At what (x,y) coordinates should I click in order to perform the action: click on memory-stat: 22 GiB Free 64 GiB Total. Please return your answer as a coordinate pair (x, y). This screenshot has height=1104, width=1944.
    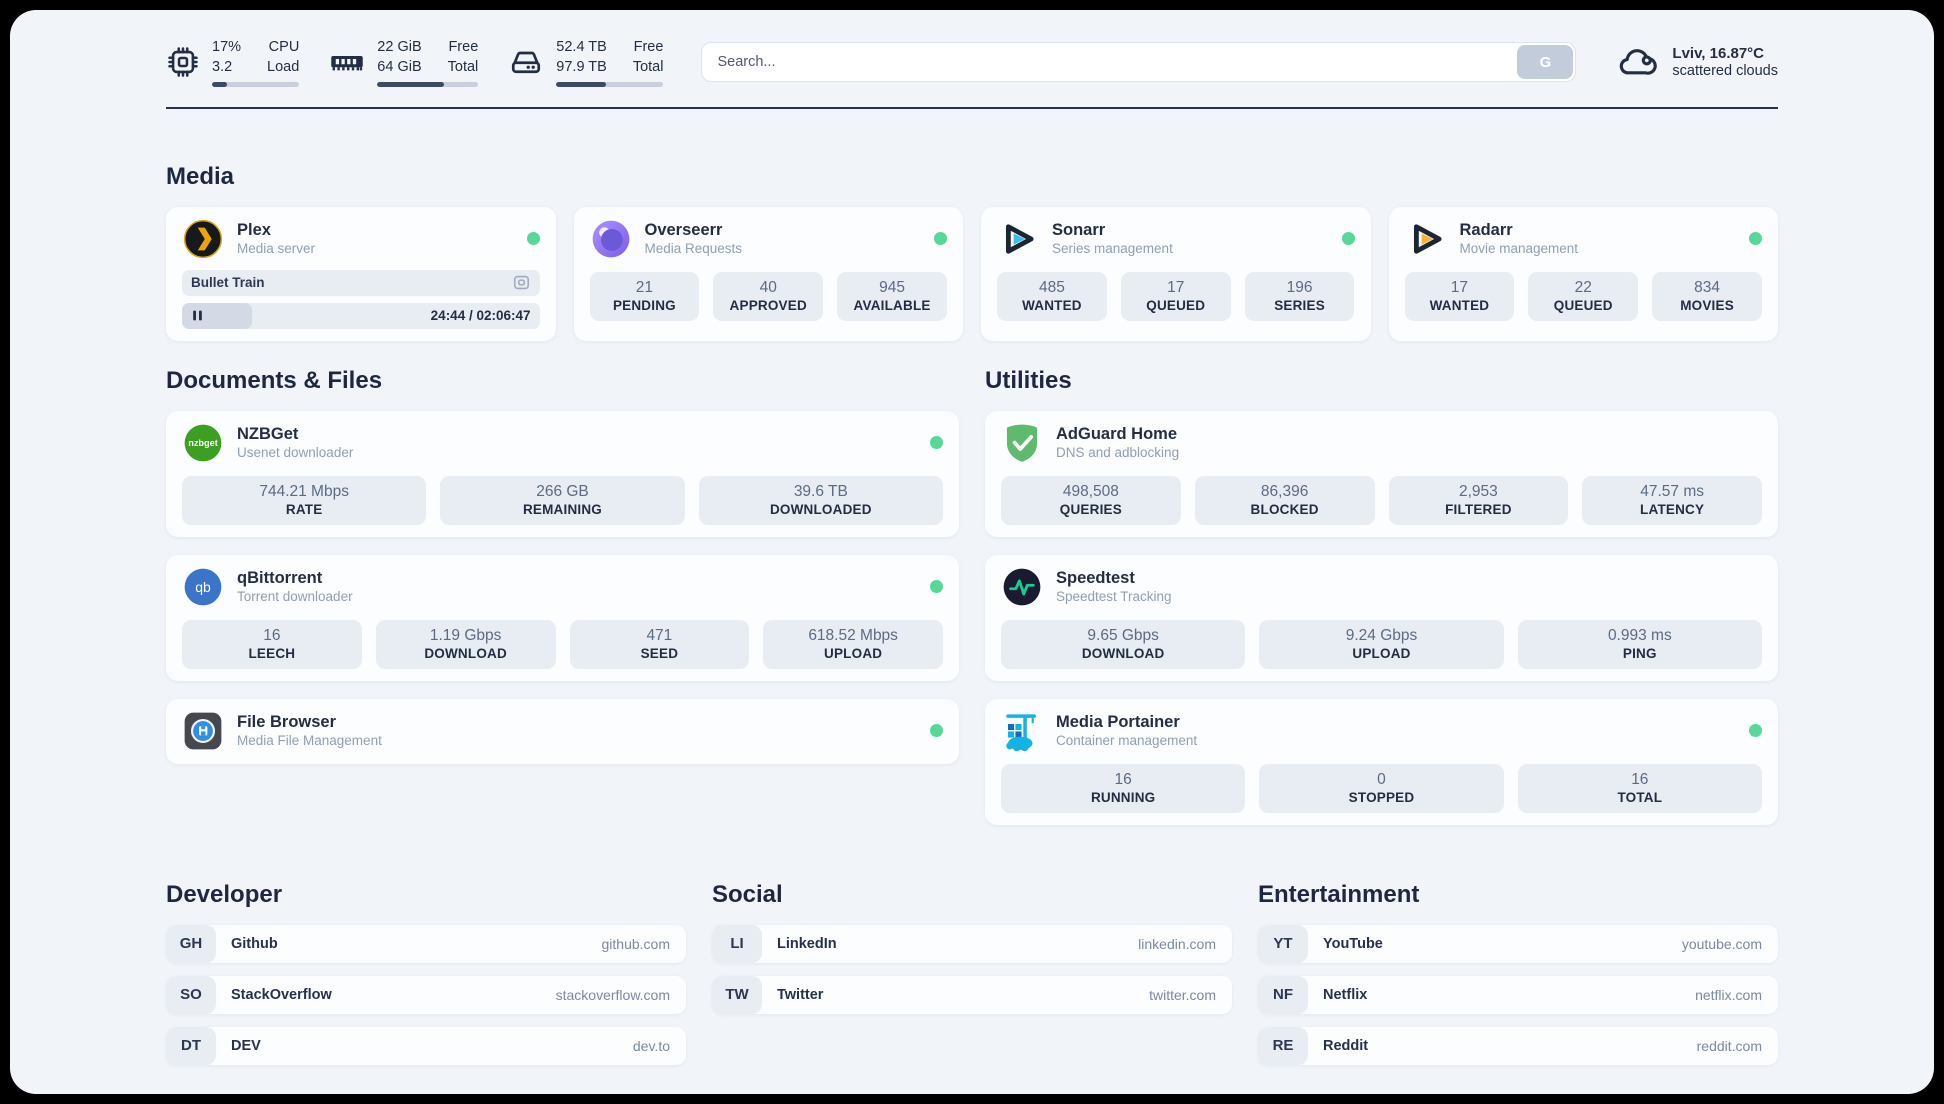
    Looking at the image, I should click on (404, 62).